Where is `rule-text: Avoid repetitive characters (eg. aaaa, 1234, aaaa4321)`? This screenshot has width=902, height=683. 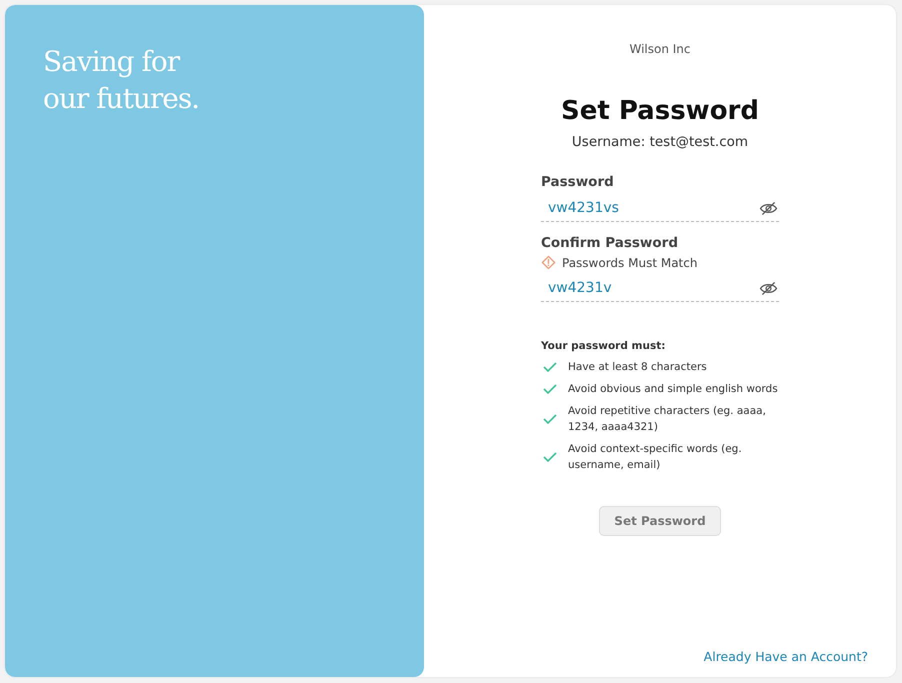 rule-text: Avoid repetitive characters (eg. aaaa, 1234, aaaa4321) is located at coordinates (667, 419).